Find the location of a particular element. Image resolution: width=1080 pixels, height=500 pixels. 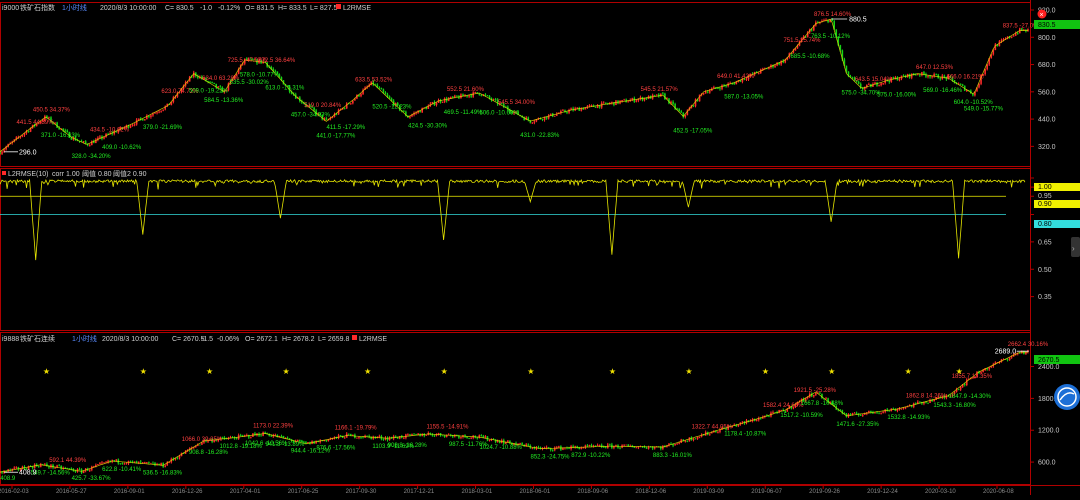

chevron-right-icon: › is located at coordinates (1073, 248).